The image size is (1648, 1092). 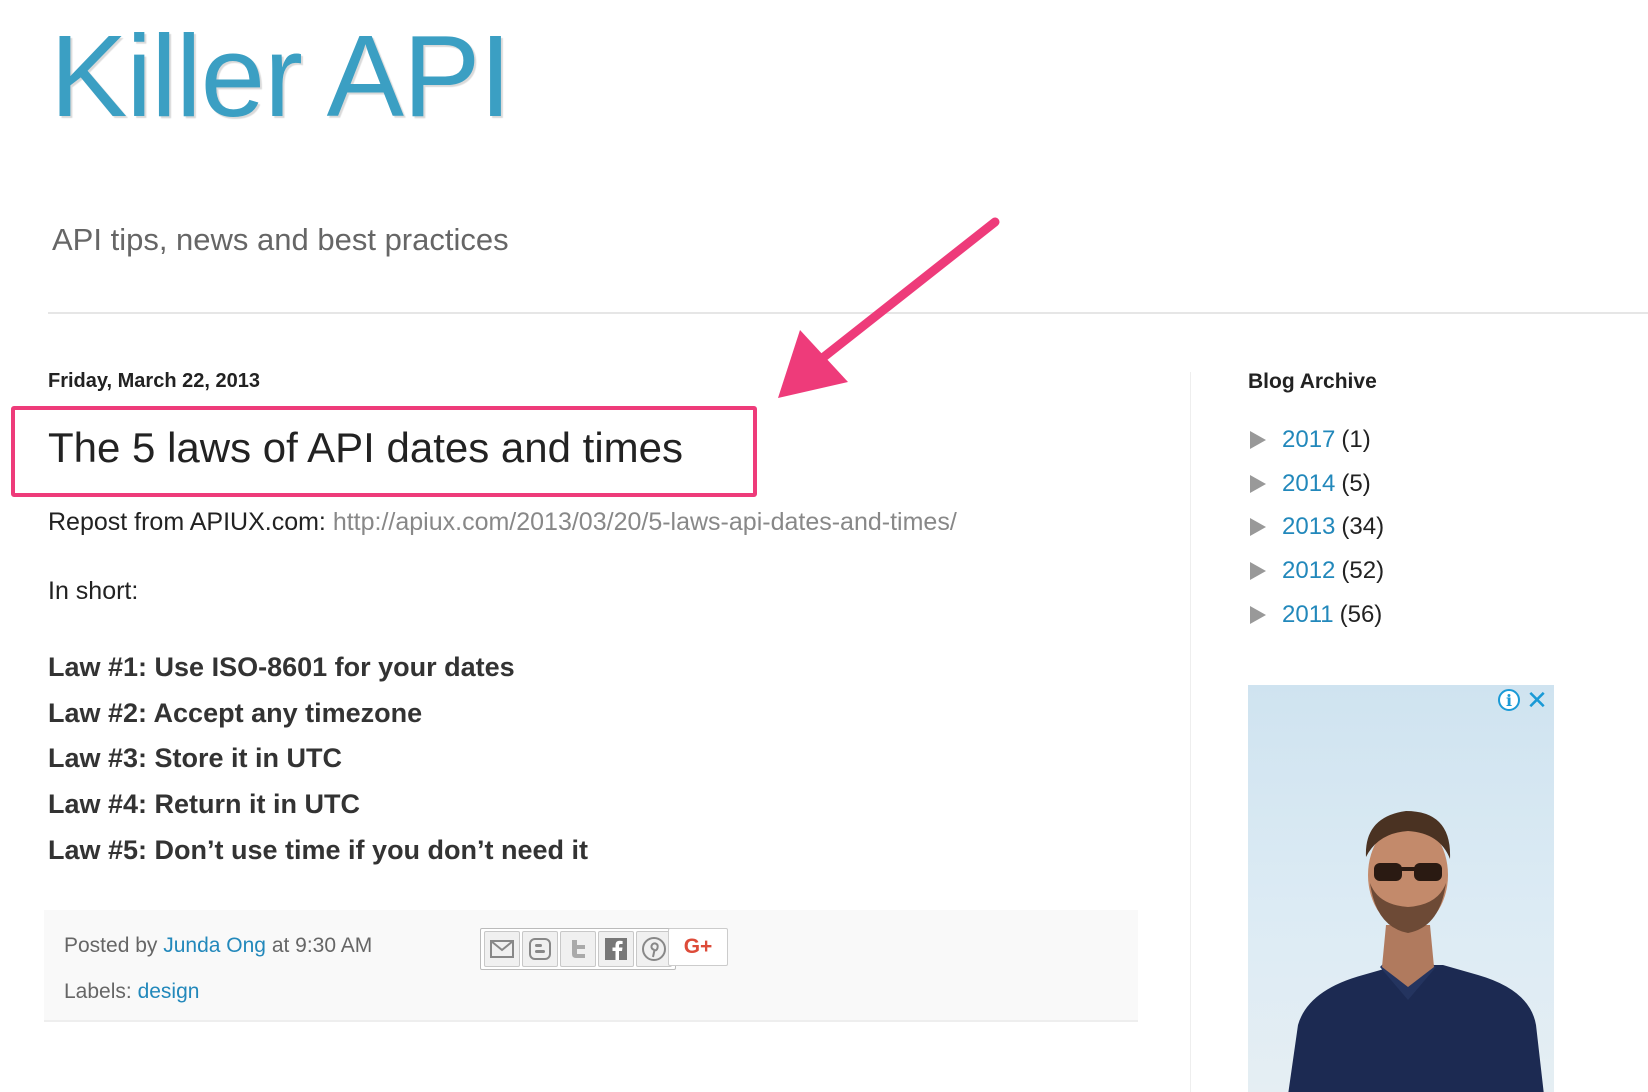 What do you see at coordinates (281, 76) in the screenshot?
I see `site-title: Killer API` at bounding box center [281, 76].